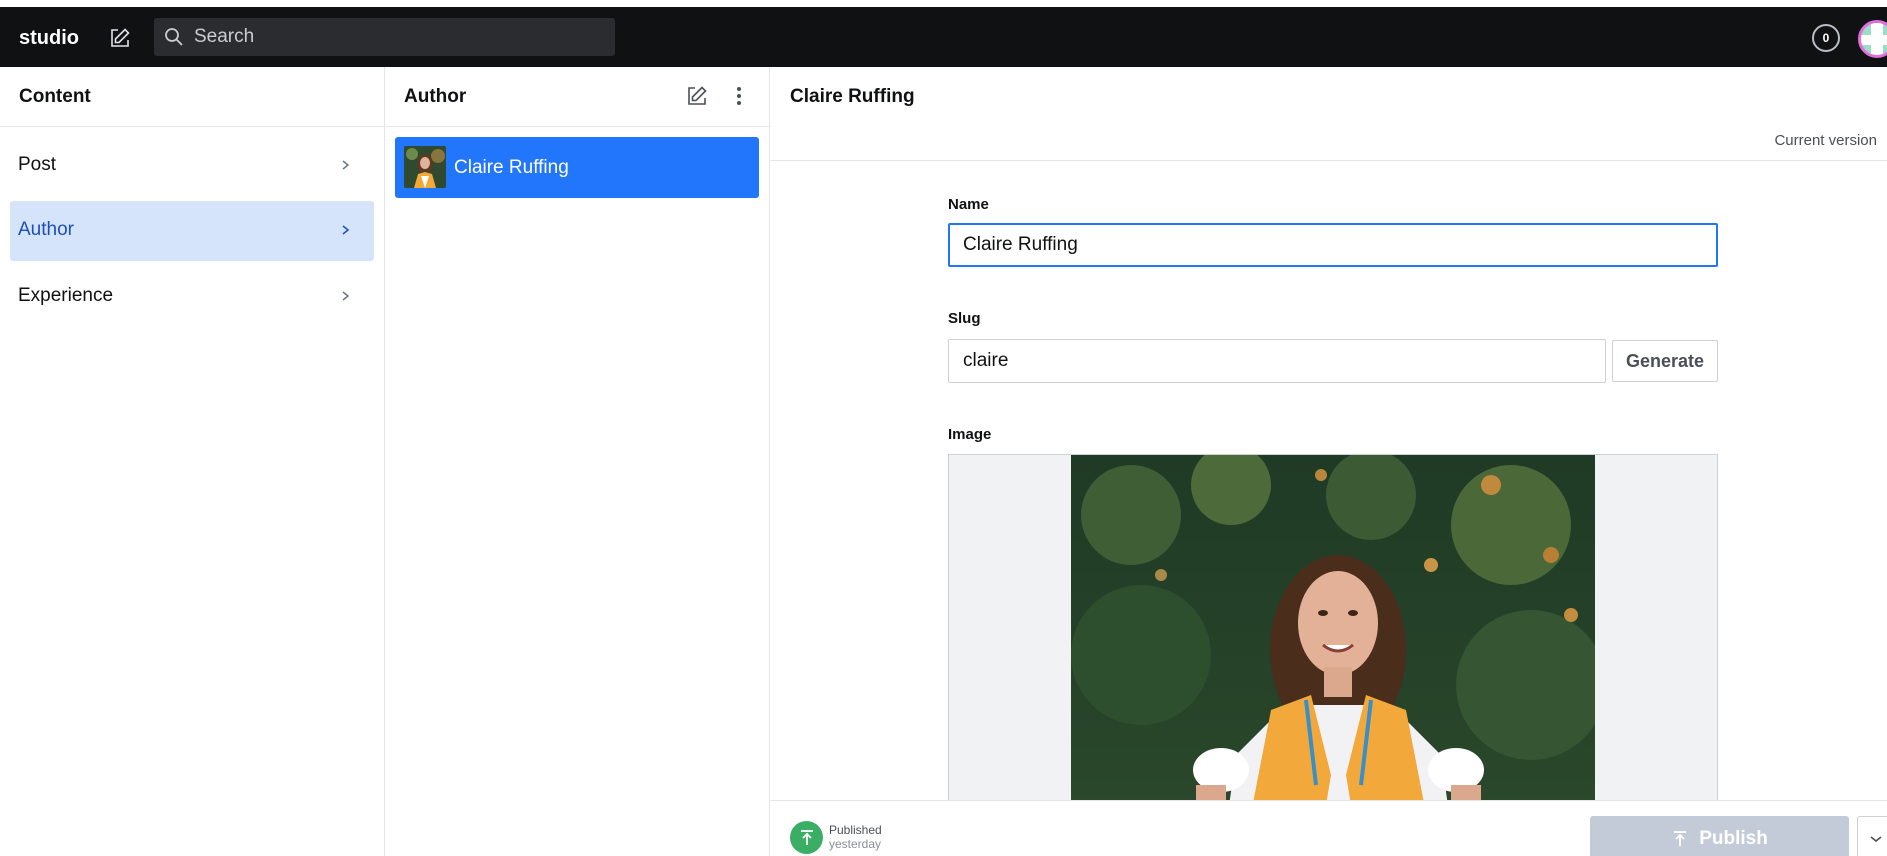  Describe the element at coordinates (1665, 361) in the screenshot. I see `generate-slug-button: Generate` at that location.